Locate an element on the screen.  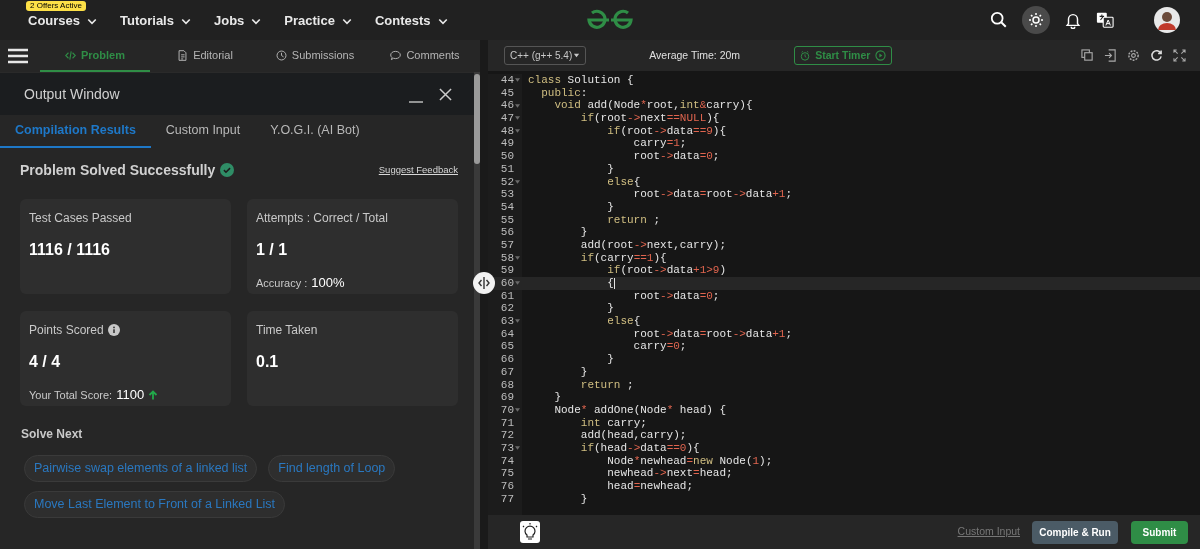
code-line: carry=1; is located at coordinates (659, 144).